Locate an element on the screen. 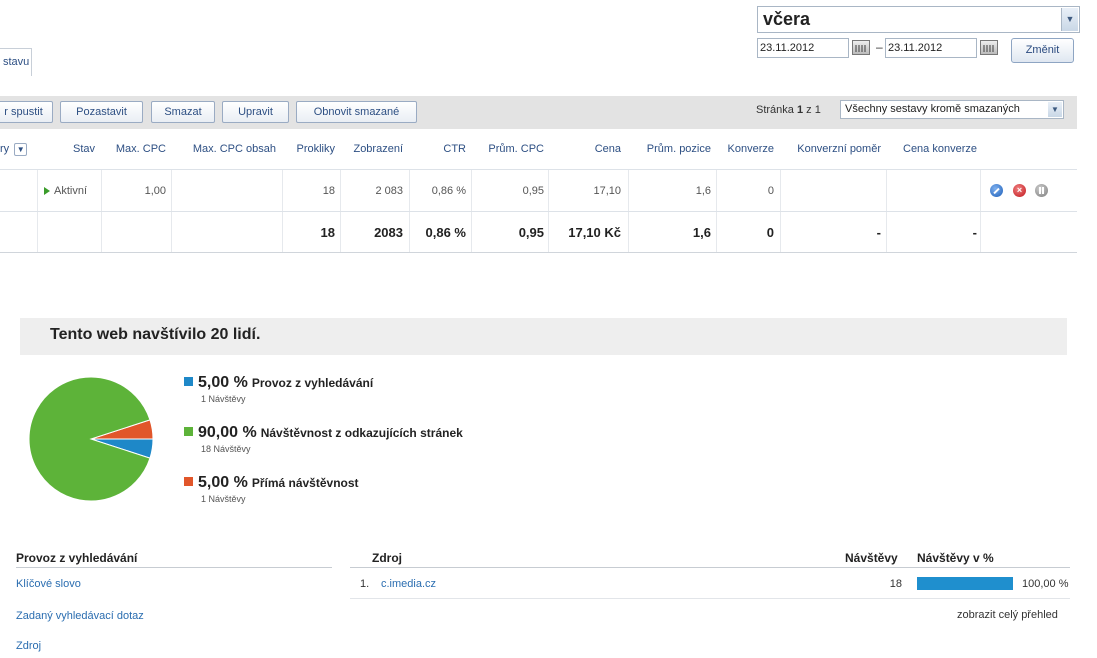 This screenshot has height=658, width=1097. active-status-icon is located at coordinates (47, 190).